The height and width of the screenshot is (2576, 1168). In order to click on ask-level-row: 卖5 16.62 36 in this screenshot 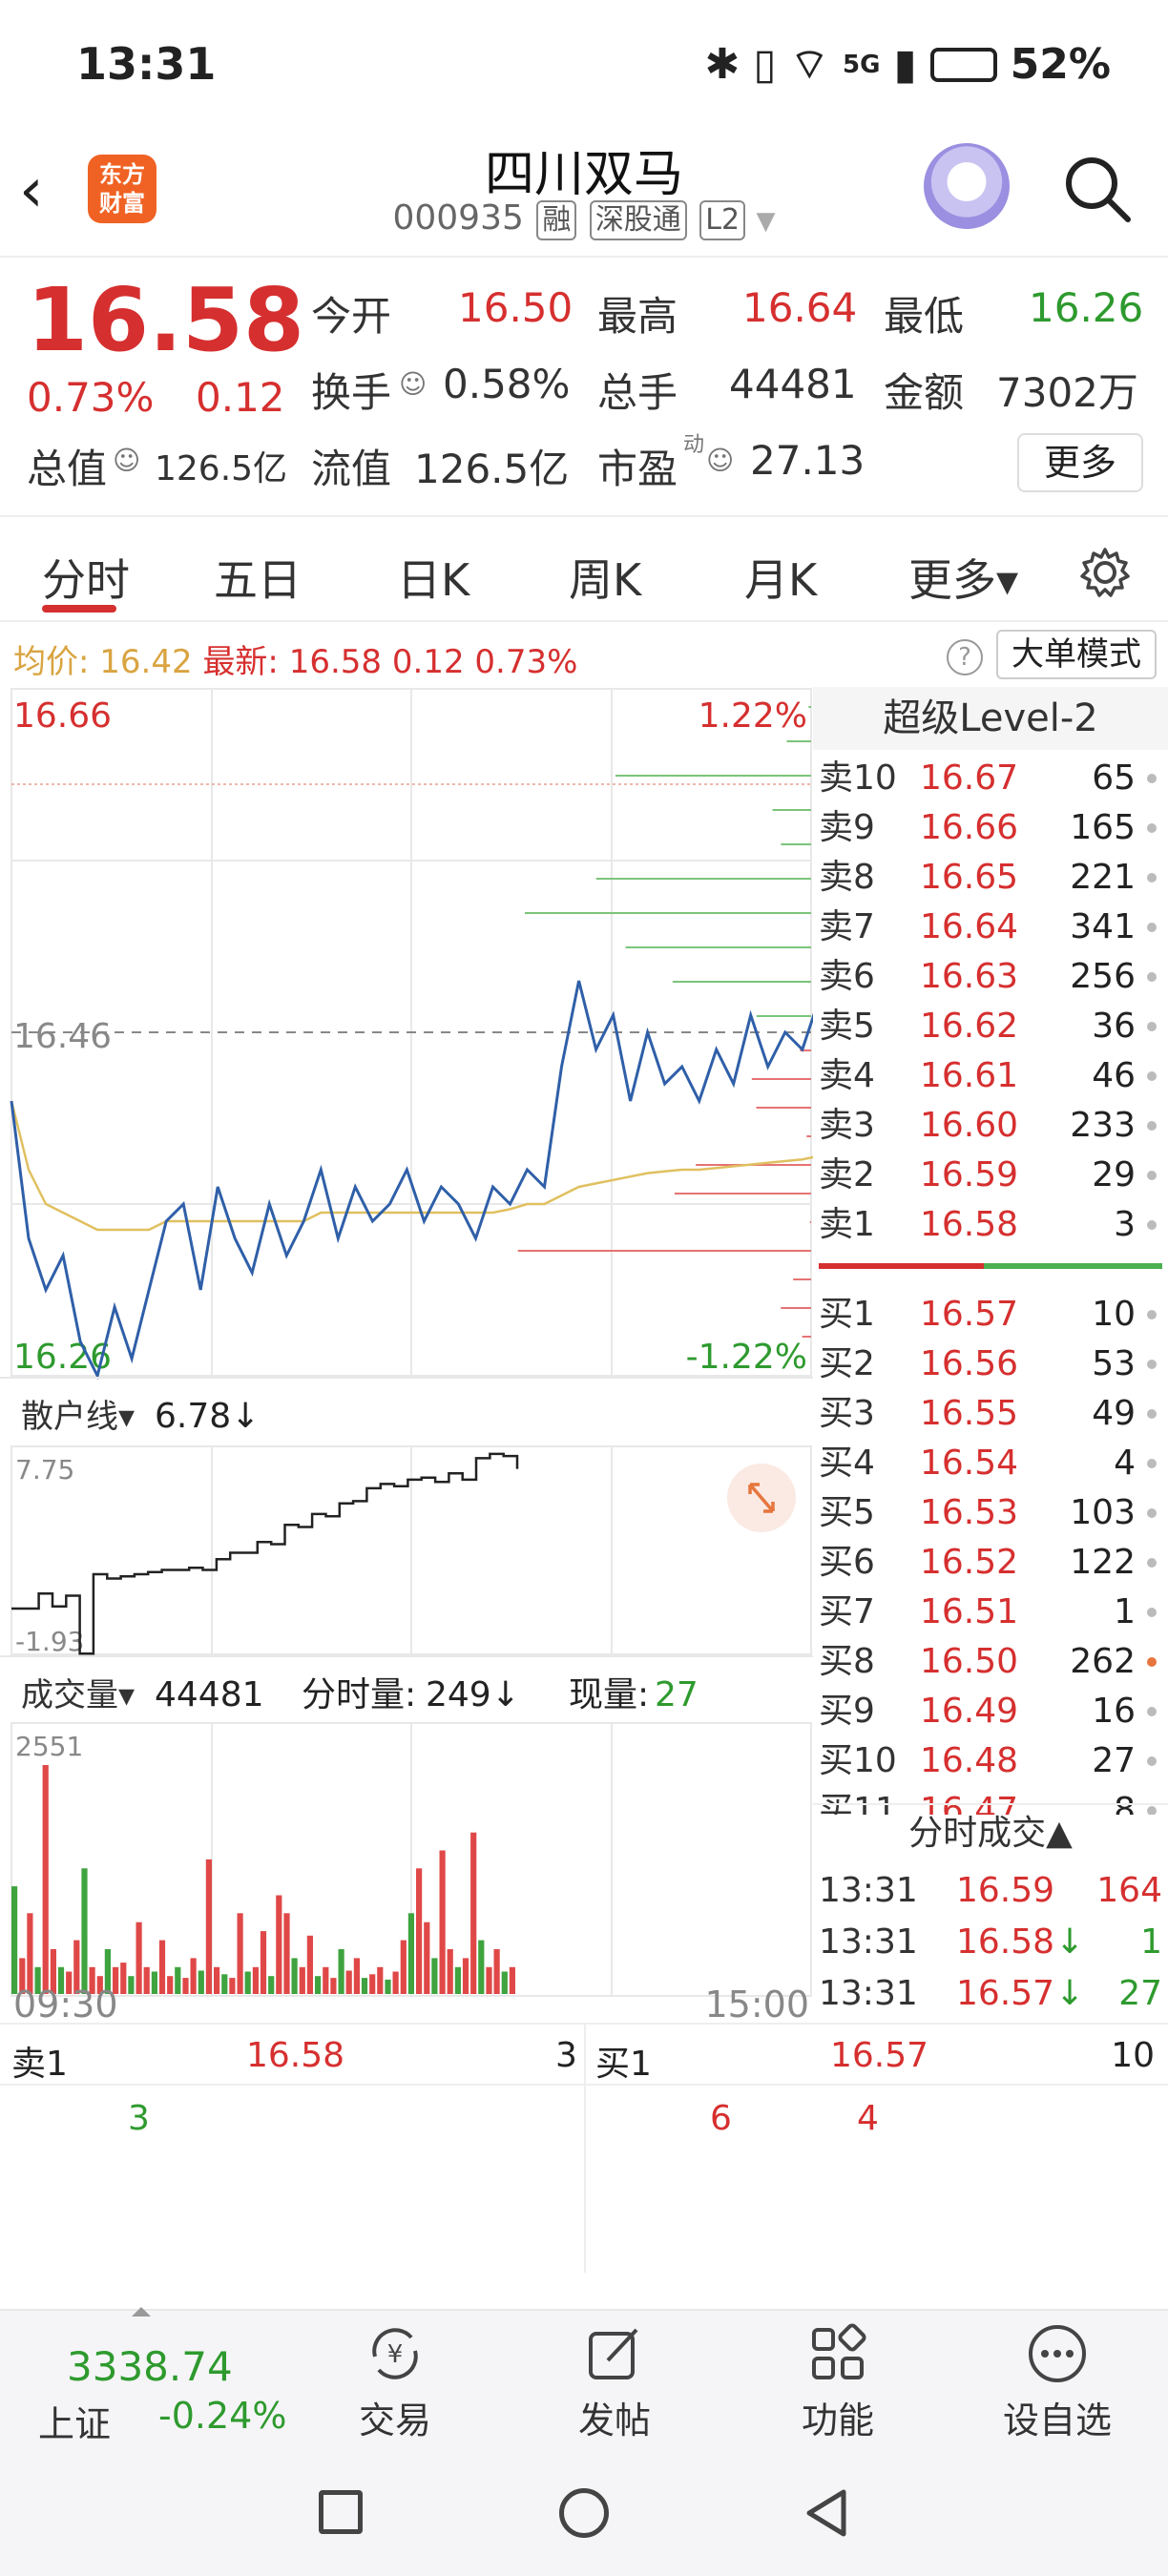, I will do `click(990, 1026)`.